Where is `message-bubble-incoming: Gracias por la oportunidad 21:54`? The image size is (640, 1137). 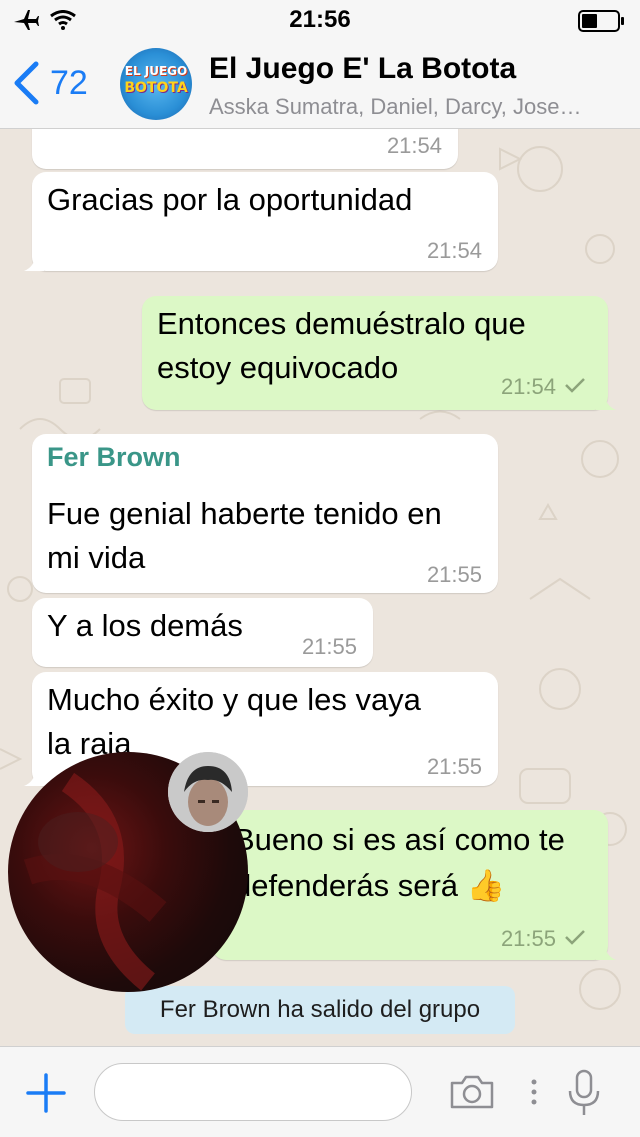 message-bubble-incoming: Gracias por la oportunidad 21:54 is located at coordinates (261, 221).